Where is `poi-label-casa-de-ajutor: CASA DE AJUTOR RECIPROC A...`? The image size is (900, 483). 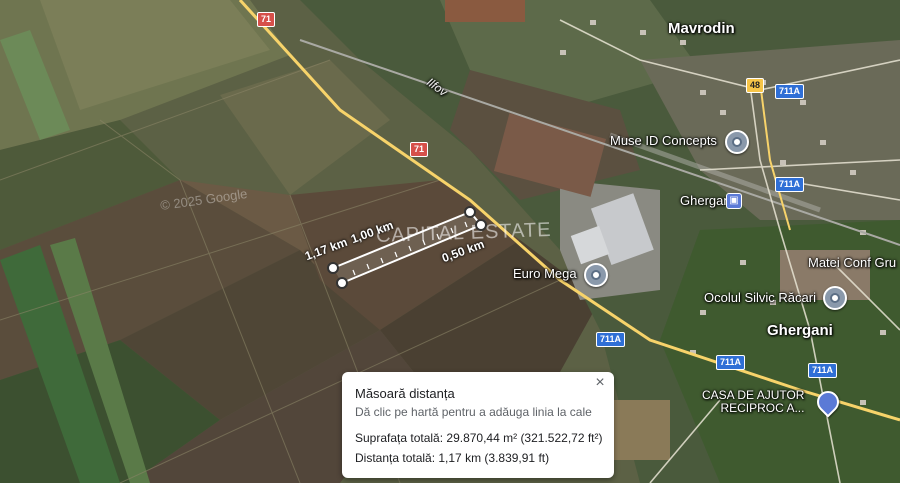 poi-label-casa-de-ajutor: CASA DE AJUTOR RECIPROC A... is located at coordinates (753, 402).